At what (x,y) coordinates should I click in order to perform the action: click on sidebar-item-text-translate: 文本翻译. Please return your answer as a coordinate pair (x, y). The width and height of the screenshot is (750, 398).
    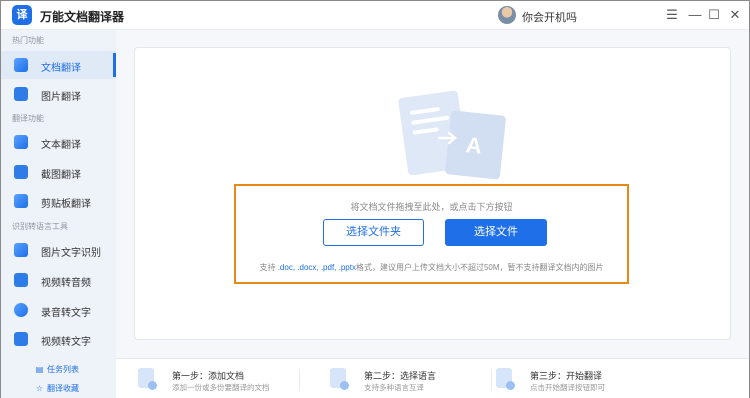
    Looking at the image, I should click on (58, 142).